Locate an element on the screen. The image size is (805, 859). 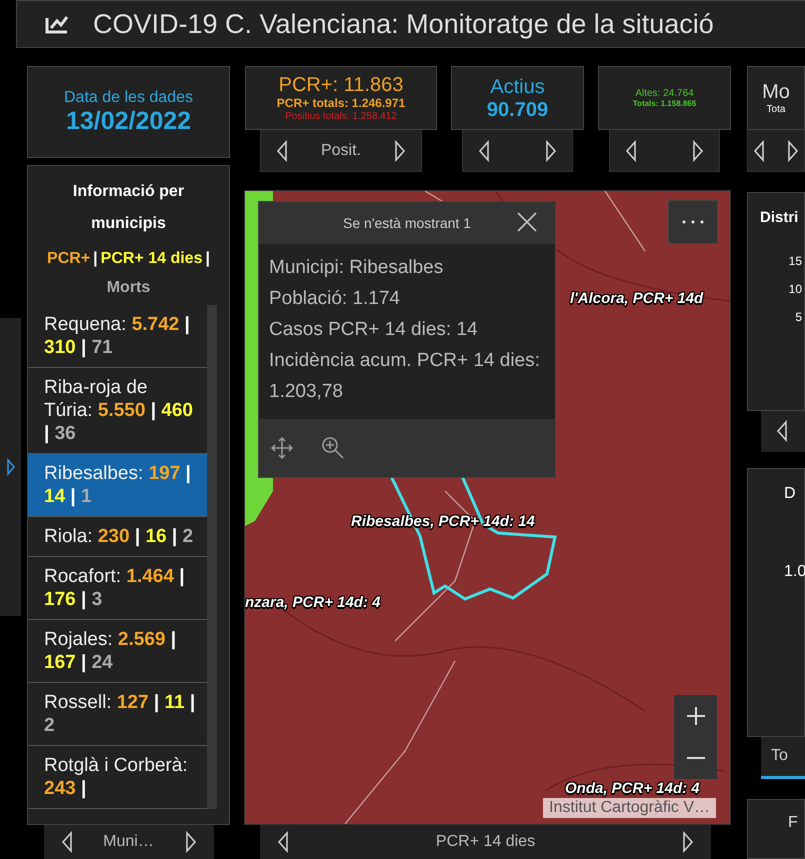
dashboard-title: COVID-19 C. Valenciana: Monitoratge de la situació is located at coordinates (403, 24).